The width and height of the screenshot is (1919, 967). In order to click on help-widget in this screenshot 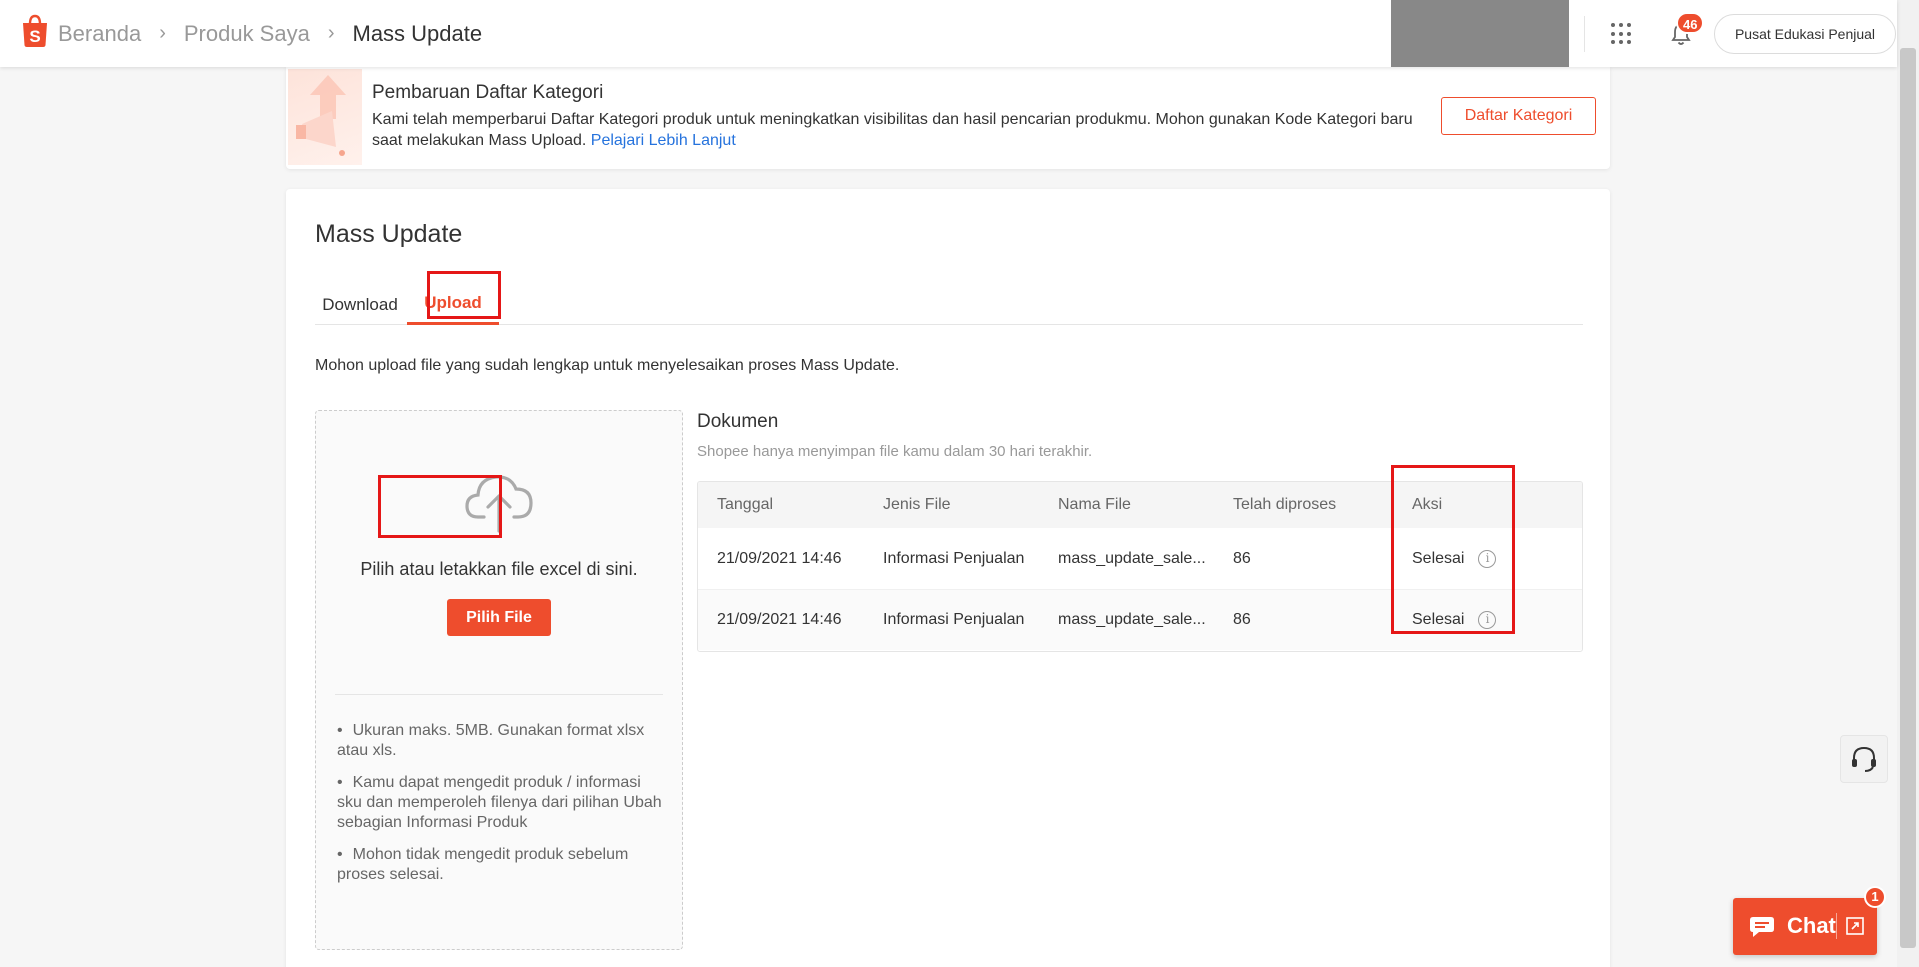, I will do `click(1864, 759)`.